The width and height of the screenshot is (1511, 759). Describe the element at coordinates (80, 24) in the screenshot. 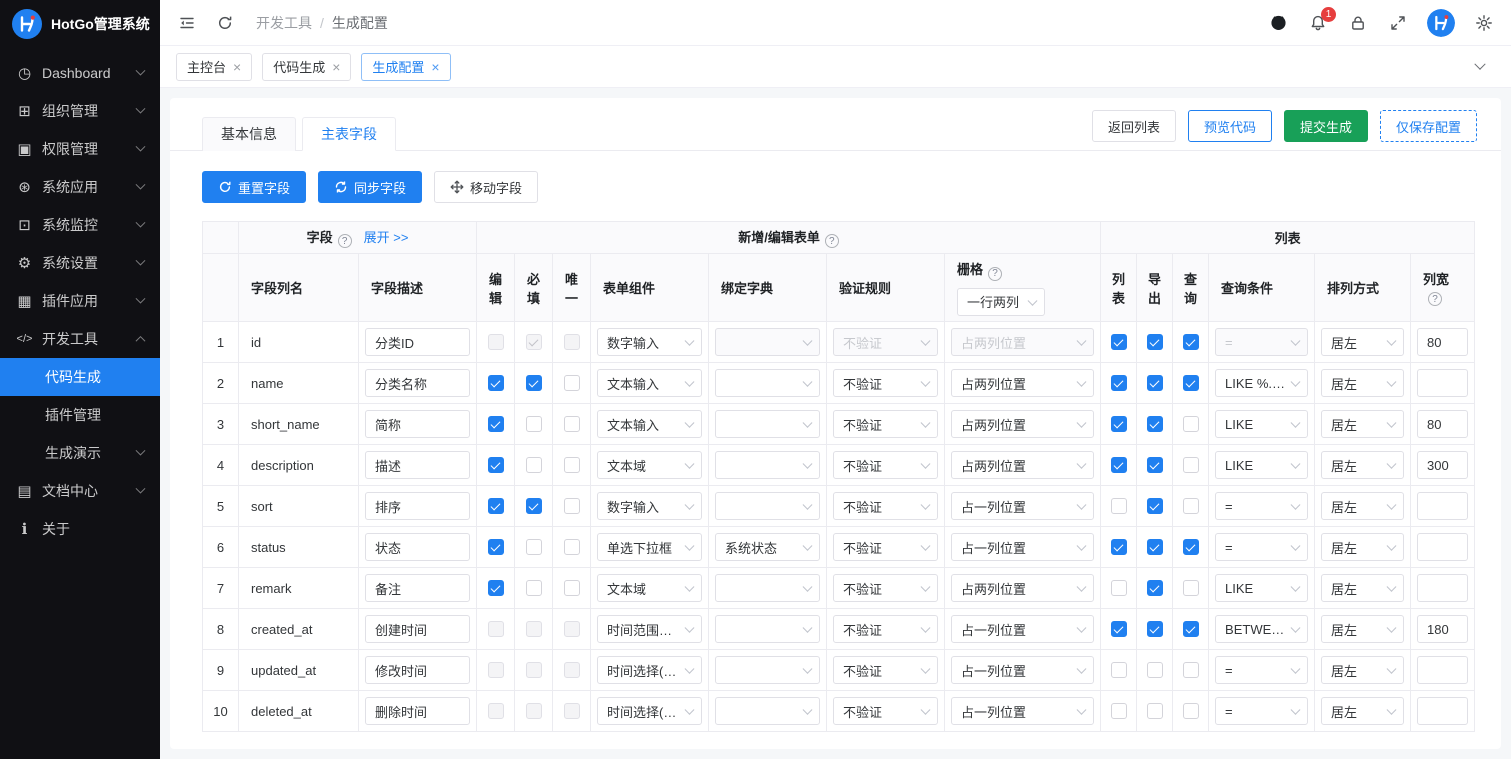

I see `app-logo: HotGo管理系统` at that location.